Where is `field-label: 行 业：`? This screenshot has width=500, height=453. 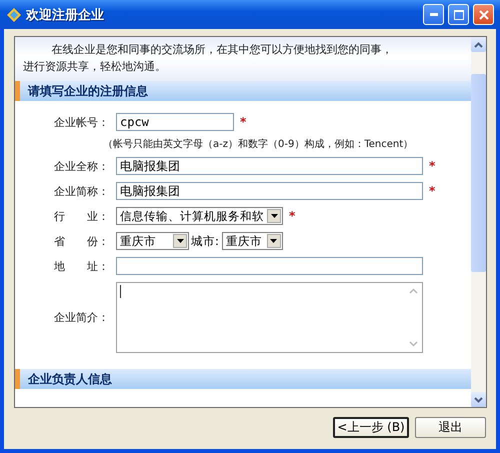
field-label: 行 业： is located at coordinates (81, 216).